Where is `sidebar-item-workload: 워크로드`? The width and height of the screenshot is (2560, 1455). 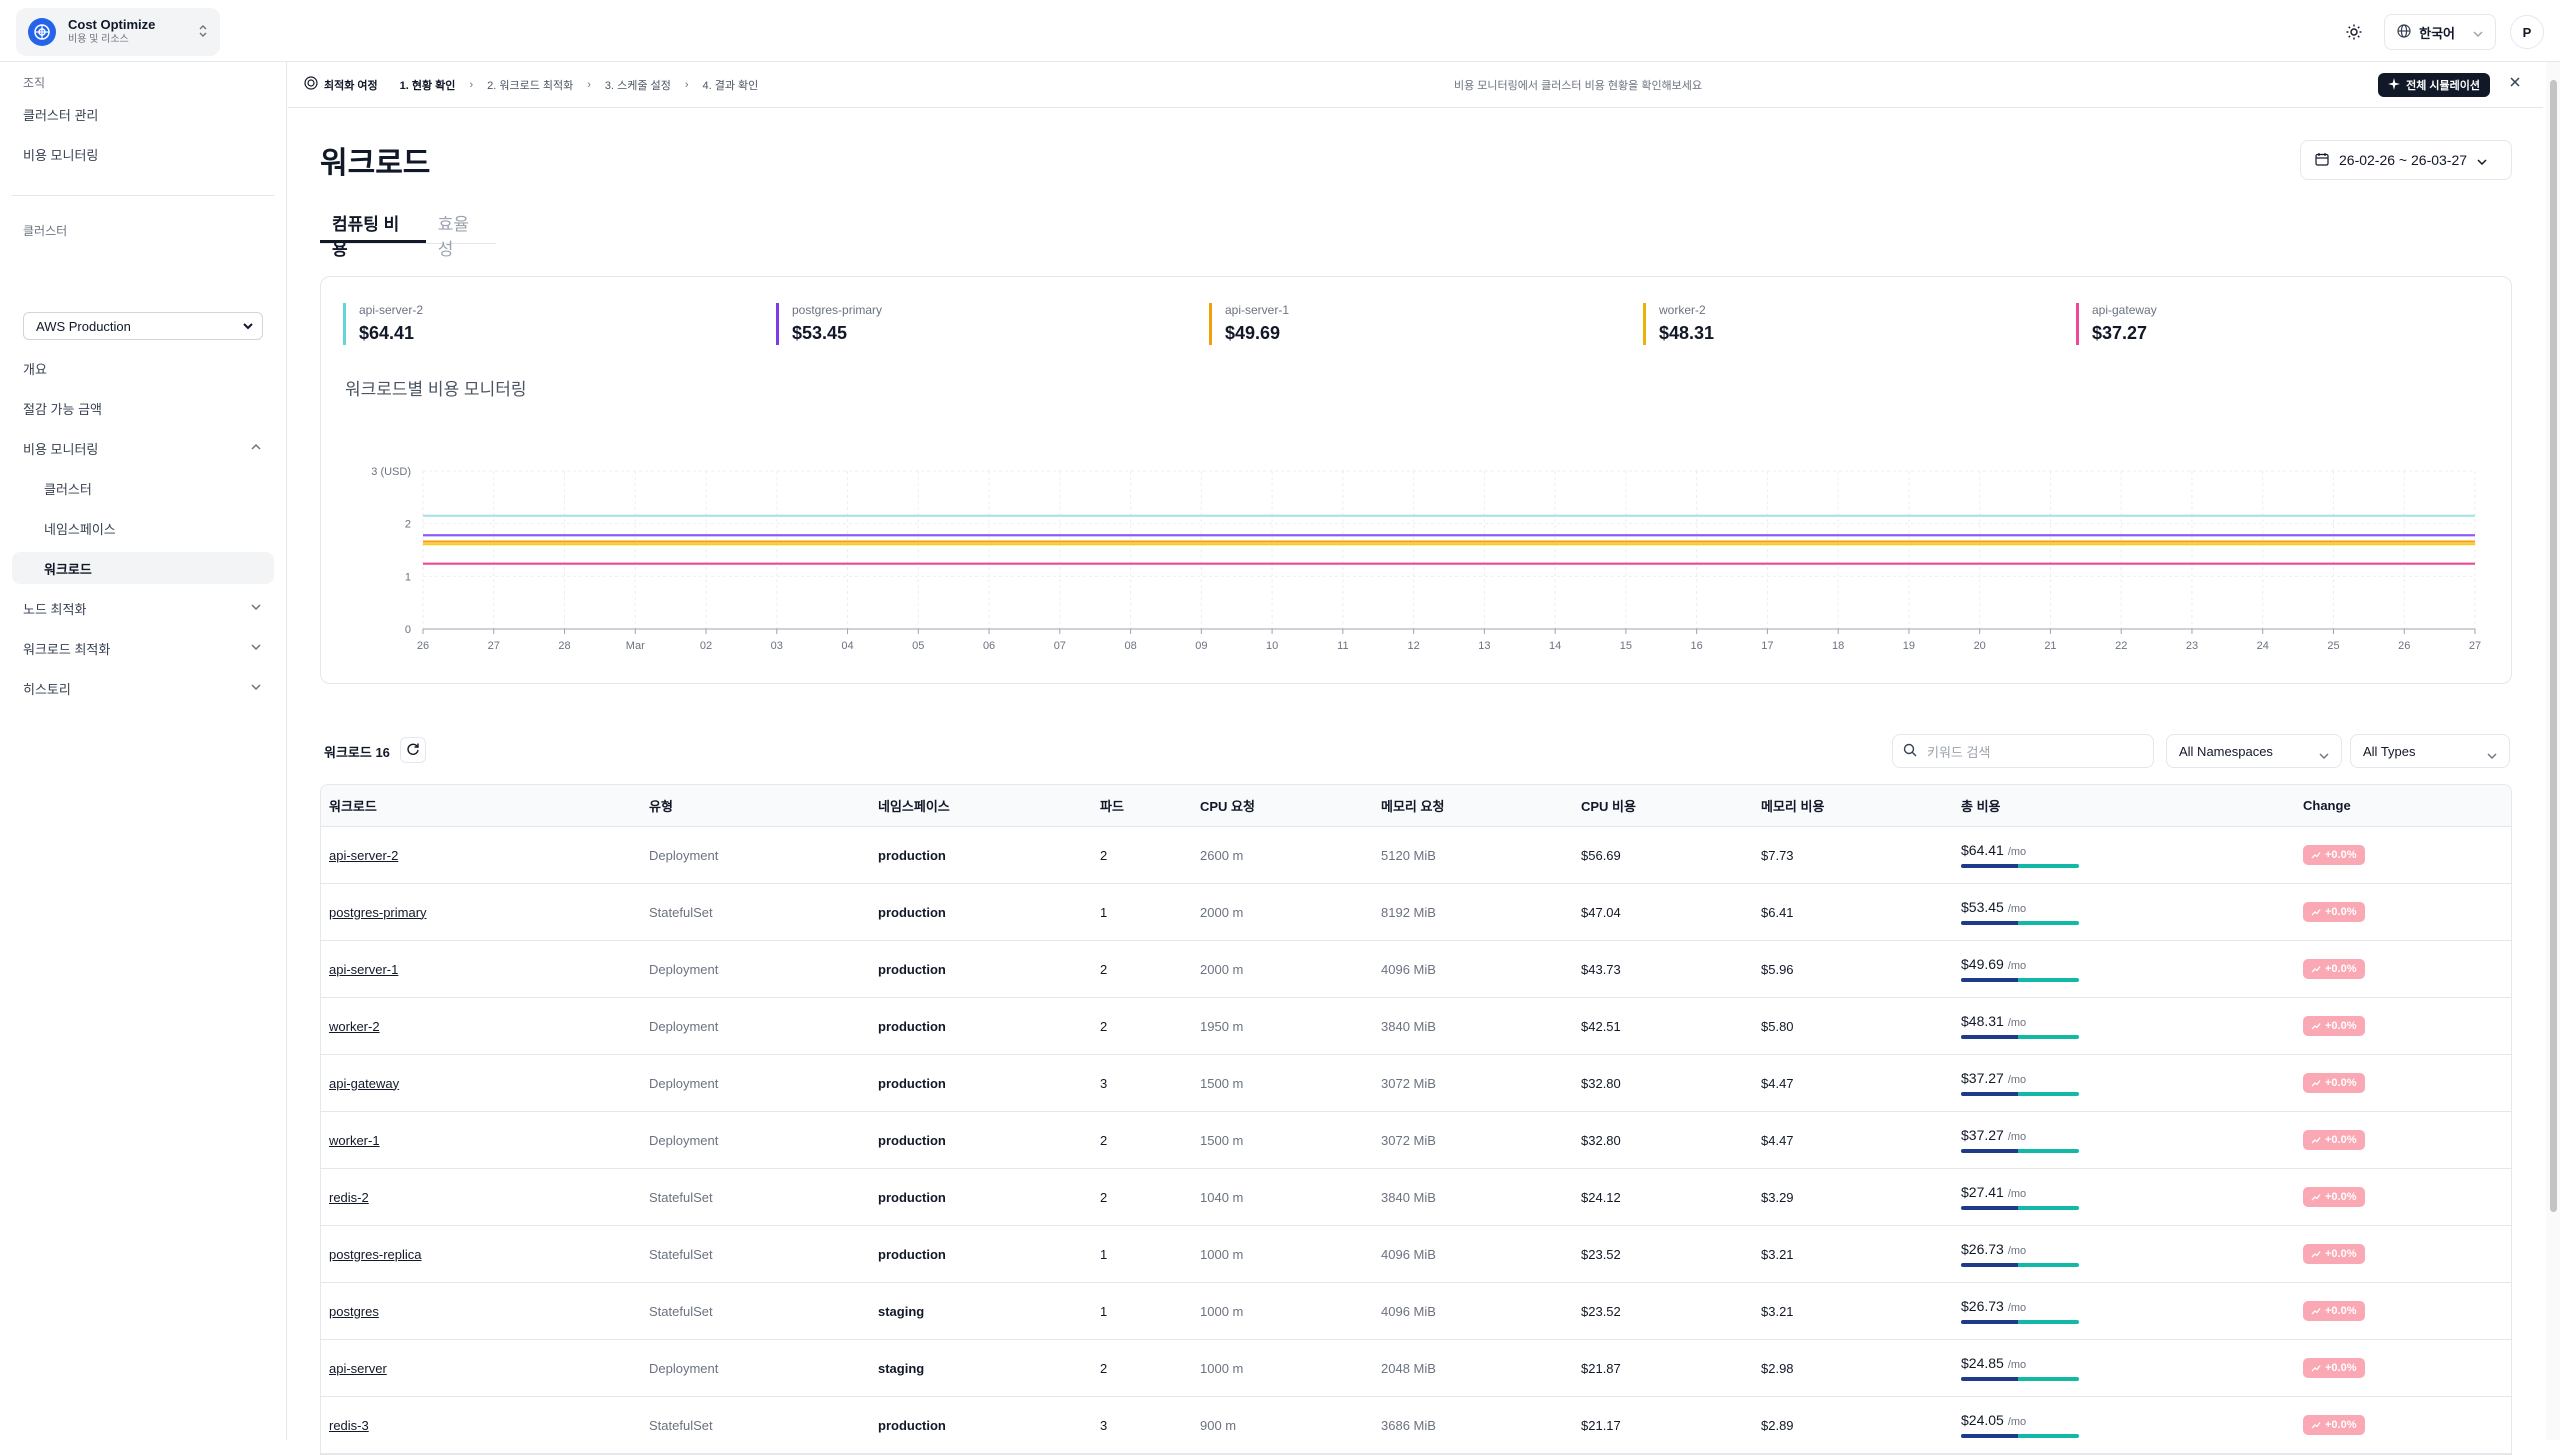
sidebar-item-workload: 워크로드 is located at coordinates (143, 568).